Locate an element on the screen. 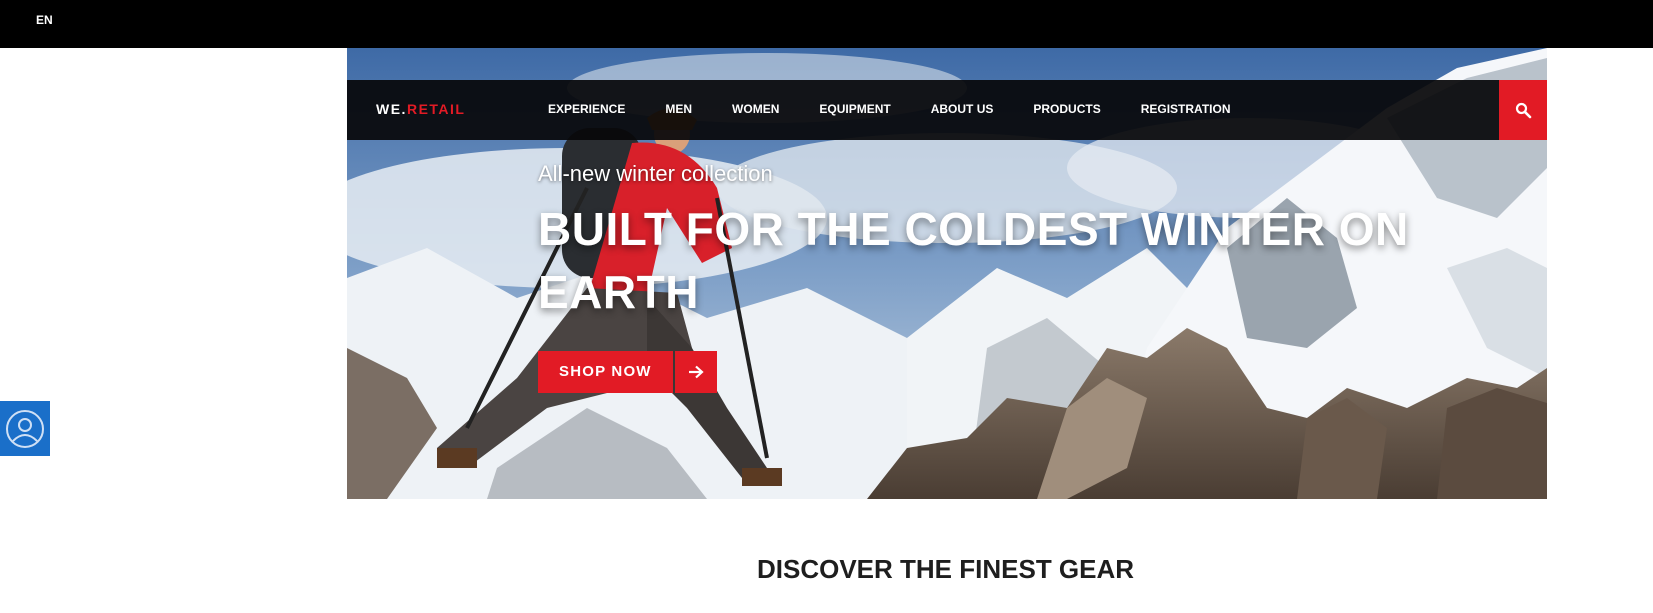 The width and height of the screenshot is (1653, 613). search-button is located at coordinates (1523, 110).